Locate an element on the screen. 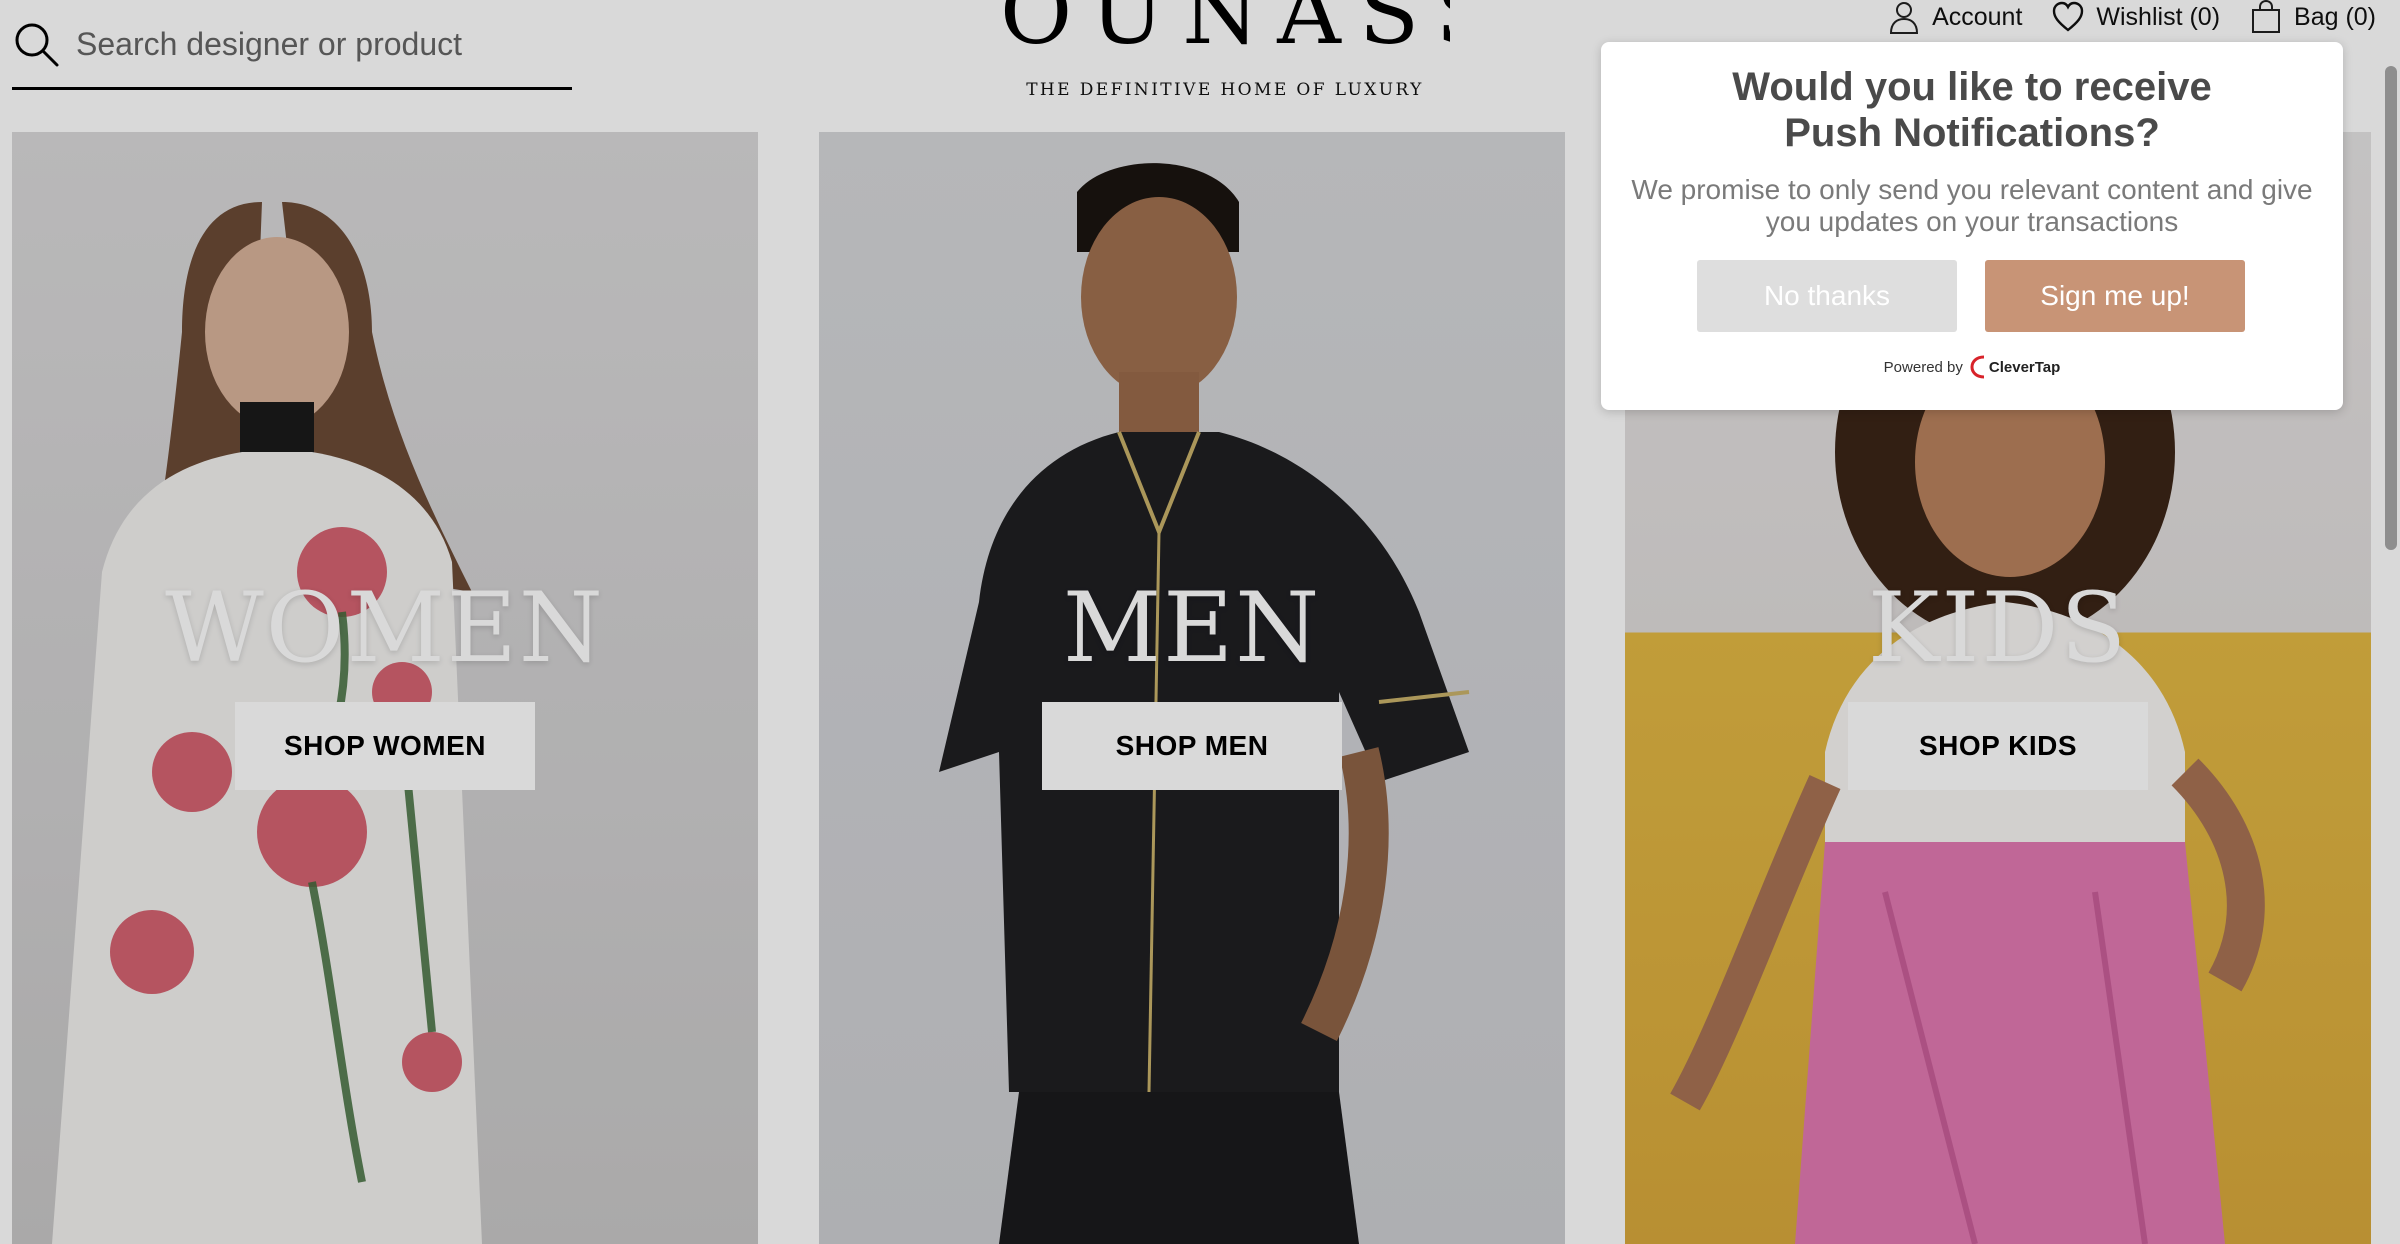 Image resolution: width=2400 pixels, height=1244 pixels. powered-by-label: Powered by is located at coordinates (1923, 367).